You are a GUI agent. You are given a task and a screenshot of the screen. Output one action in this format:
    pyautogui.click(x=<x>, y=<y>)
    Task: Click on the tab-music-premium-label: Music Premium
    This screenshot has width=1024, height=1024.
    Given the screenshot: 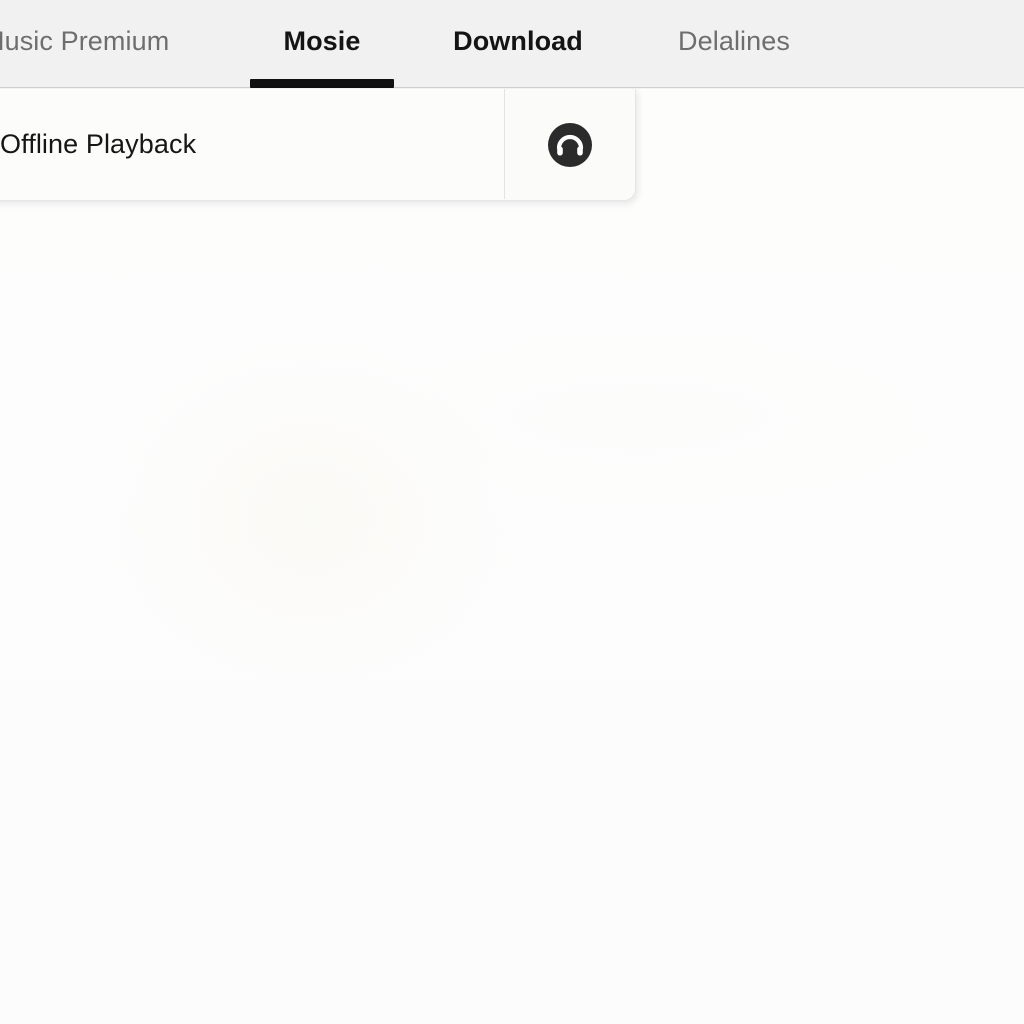 What is the action you would take?
    pyautogui.click(x=85, y=41)
    